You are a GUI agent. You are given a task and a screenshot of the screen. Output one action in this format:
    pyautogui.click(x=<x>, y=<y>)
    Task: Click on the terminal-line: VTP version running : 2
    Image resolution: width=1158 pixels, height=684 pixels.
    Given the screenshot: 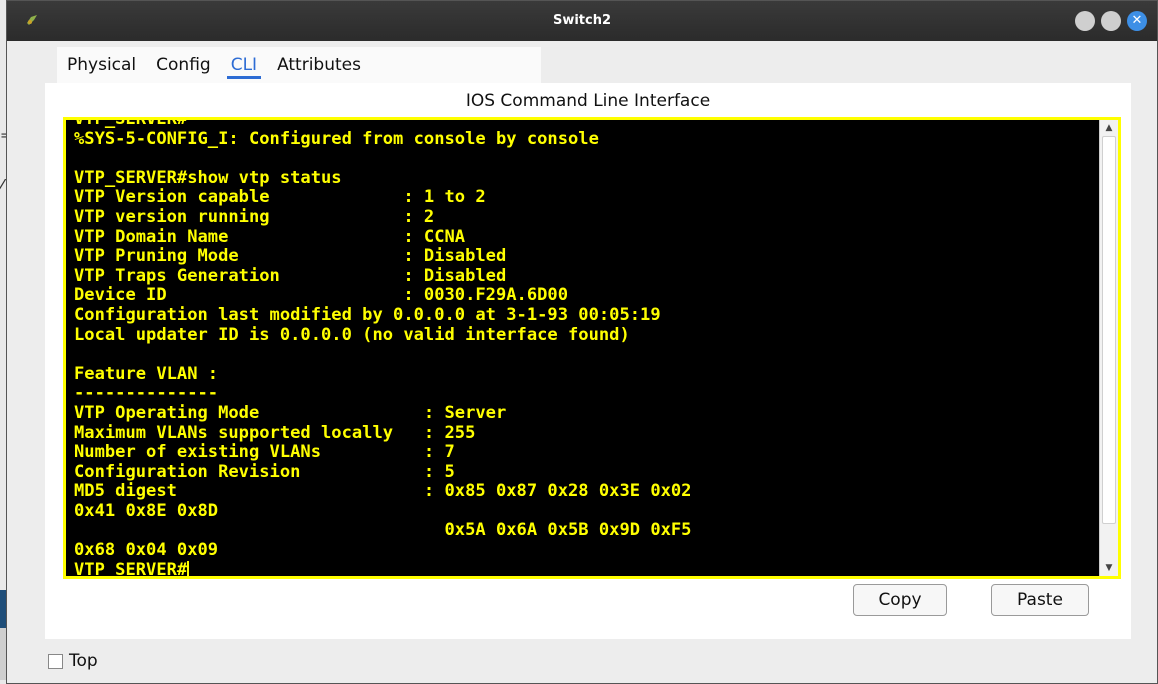 What is the action you would take?
    pyautogui.click(x=254, y=216)
    